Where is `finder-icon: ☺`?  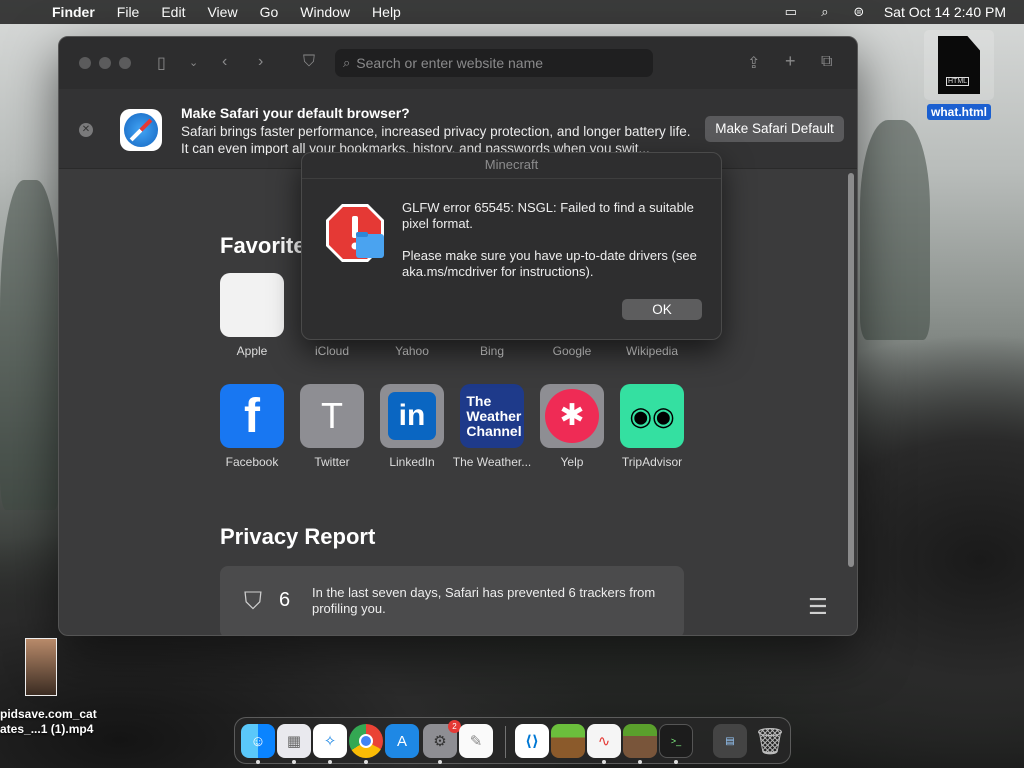 finder-icon: ☺ is located at coordinates (258, 741).